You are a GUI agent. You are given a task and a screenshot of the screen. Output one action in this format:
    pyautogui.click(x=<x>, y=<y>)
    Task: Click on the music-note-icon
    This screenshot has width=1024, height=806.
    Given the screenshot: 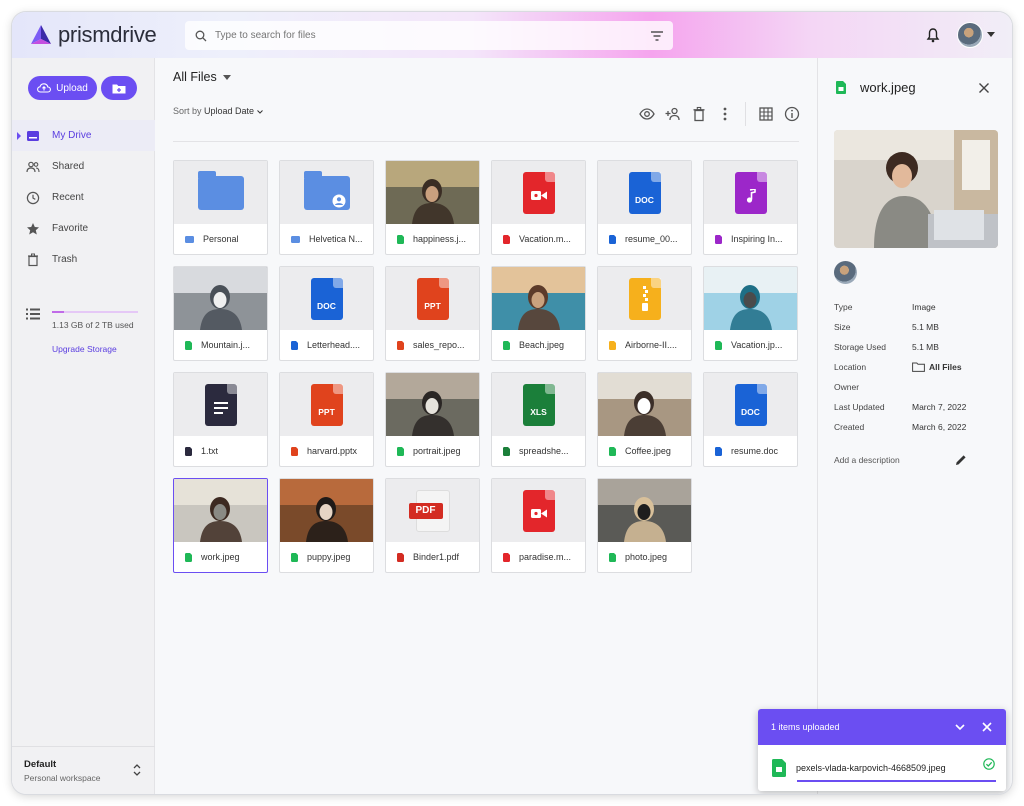 What is the action you would take?
    pyautogui.click(x=751, y=195)
    